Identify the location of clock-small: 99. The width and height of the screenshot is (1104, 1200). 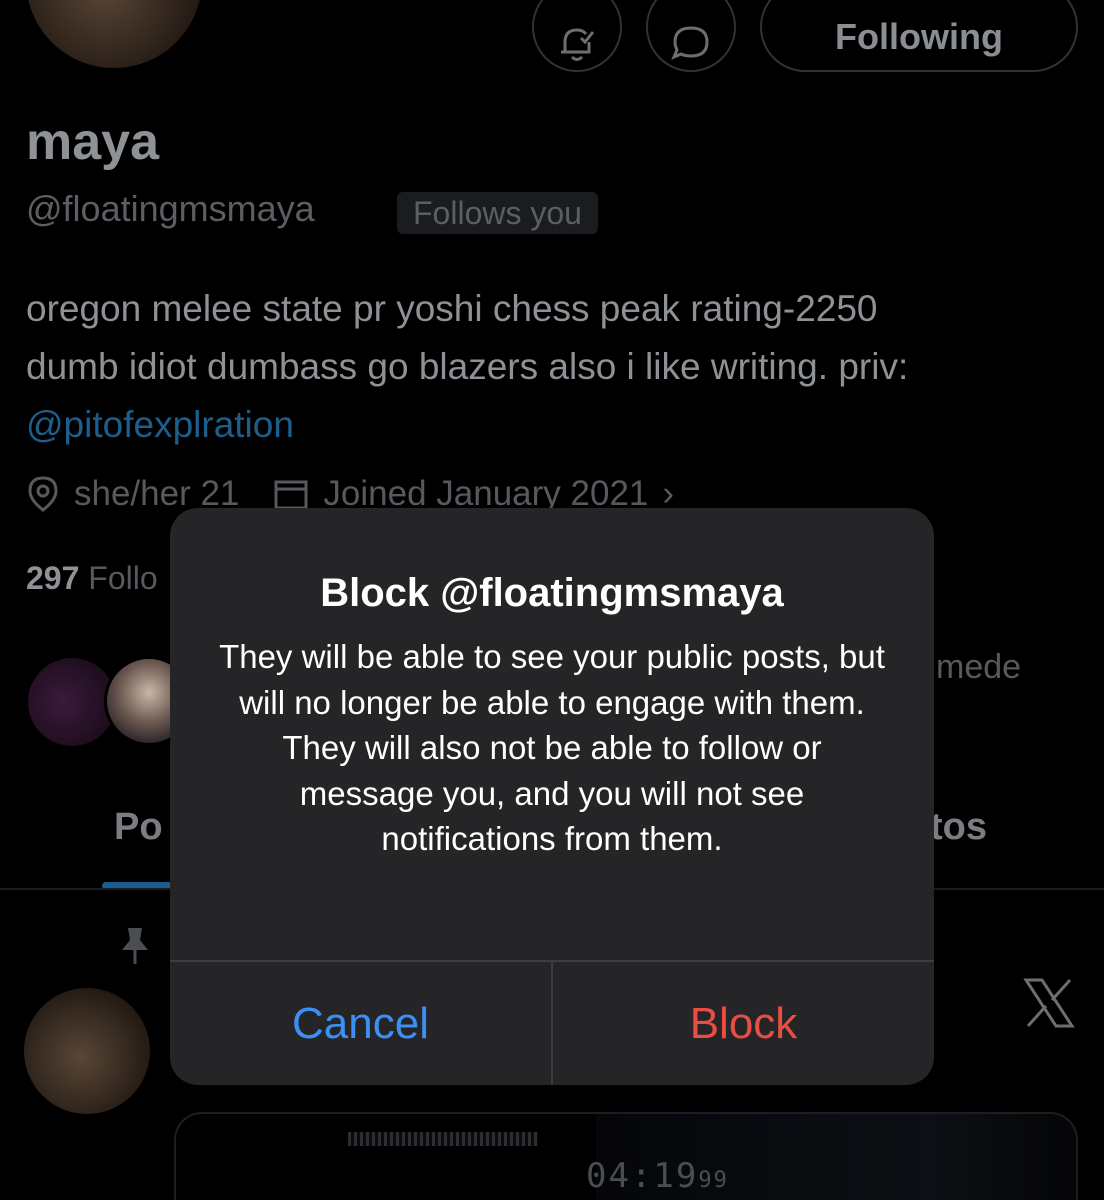
(713, 1180).